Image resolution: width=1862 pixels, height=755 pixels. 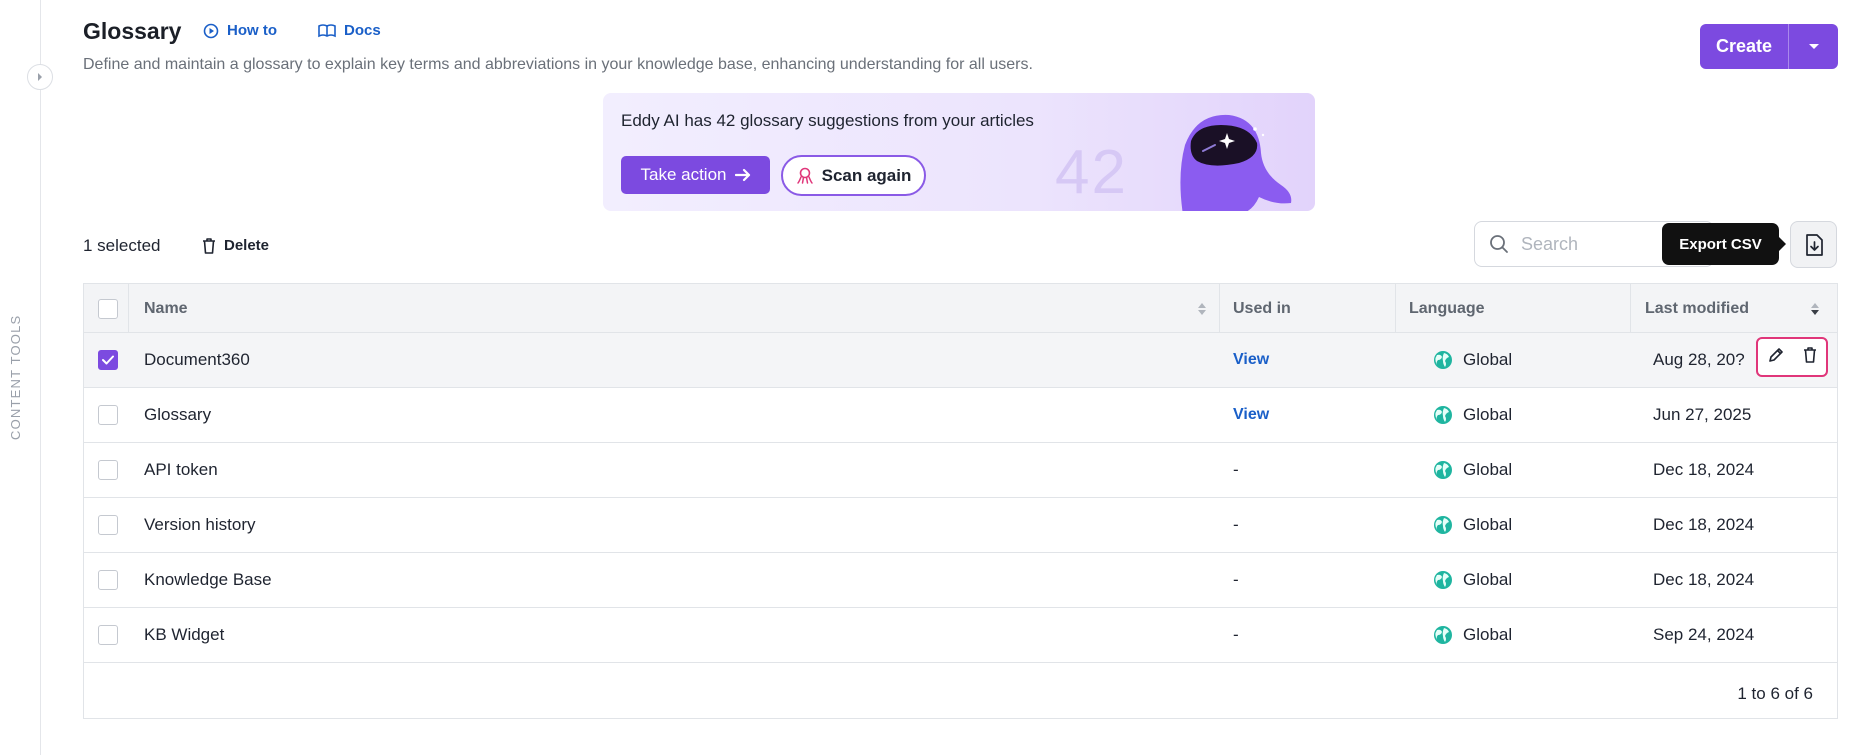 I want to click on last-modified-date: Aug 28, 20?, so click(x=1699, y=359).